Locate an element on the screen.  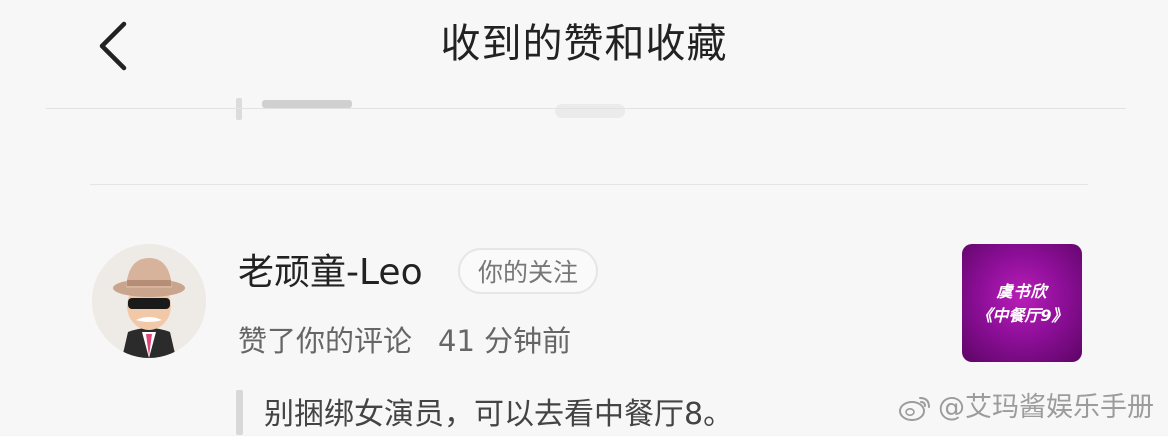
action-line: 赞了你的评论 41 分钟前 is located at coordinates (404, 341).